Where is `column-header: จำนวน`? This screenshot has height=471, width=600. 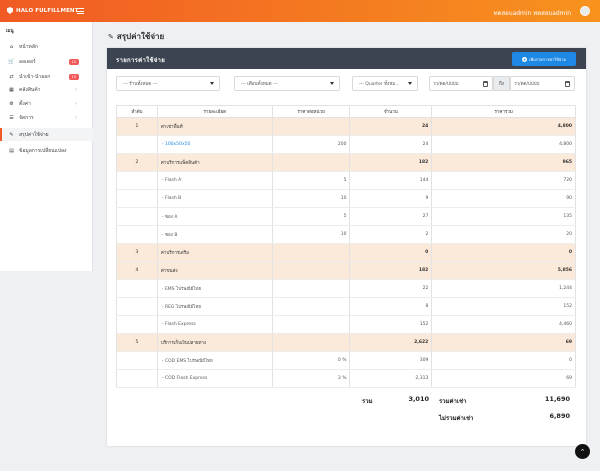 column-header: จำนวน is located at coordinates (391, 111).